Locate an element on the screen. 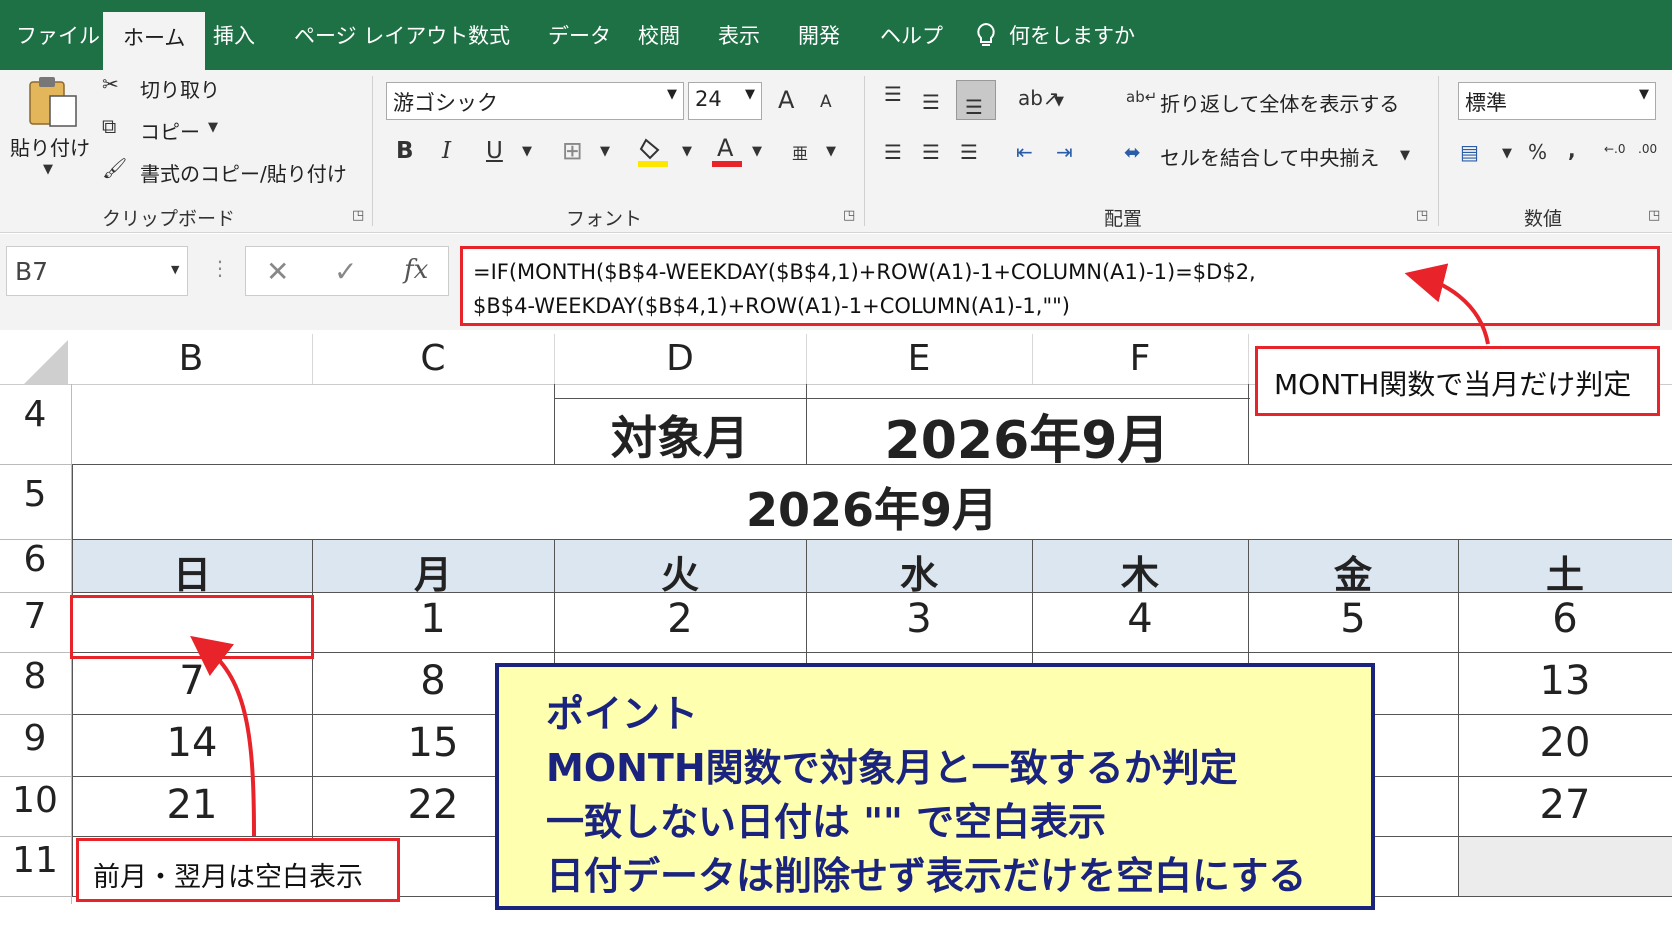  row-header-9: 9 is located at coordinates (35, 738).